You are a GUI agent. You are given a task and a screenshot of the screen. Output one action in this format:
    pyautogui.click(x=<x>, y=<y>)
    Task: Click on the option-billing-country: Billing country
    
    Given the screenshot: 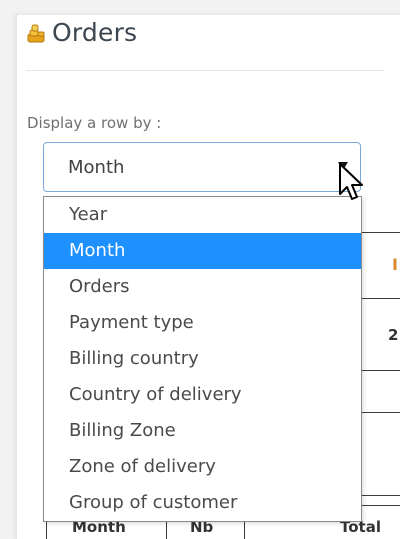 What is the action you would take?
    pyautogui.click(x=202, y=359)
    